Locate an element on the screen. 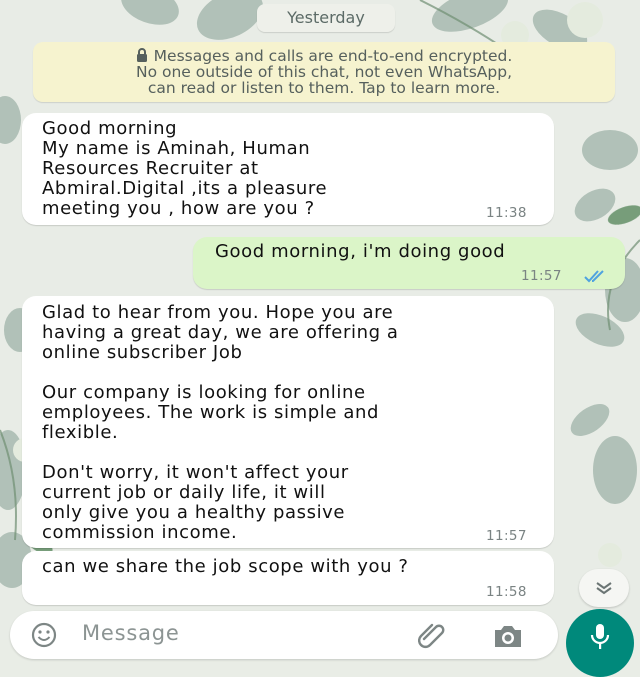 The width and height of the screenshot is (640, 677). message-text: can we share the job scope with you ? is located at coordinates (225, 566).